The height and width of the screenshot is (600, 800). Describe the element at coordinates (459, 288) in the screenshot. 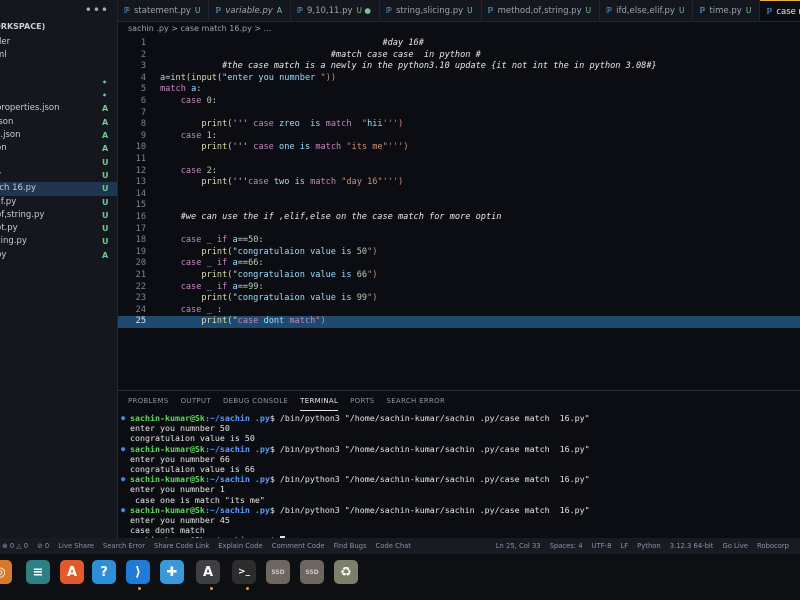

I see `code-line: 22 case _ if a==99:` at that location.